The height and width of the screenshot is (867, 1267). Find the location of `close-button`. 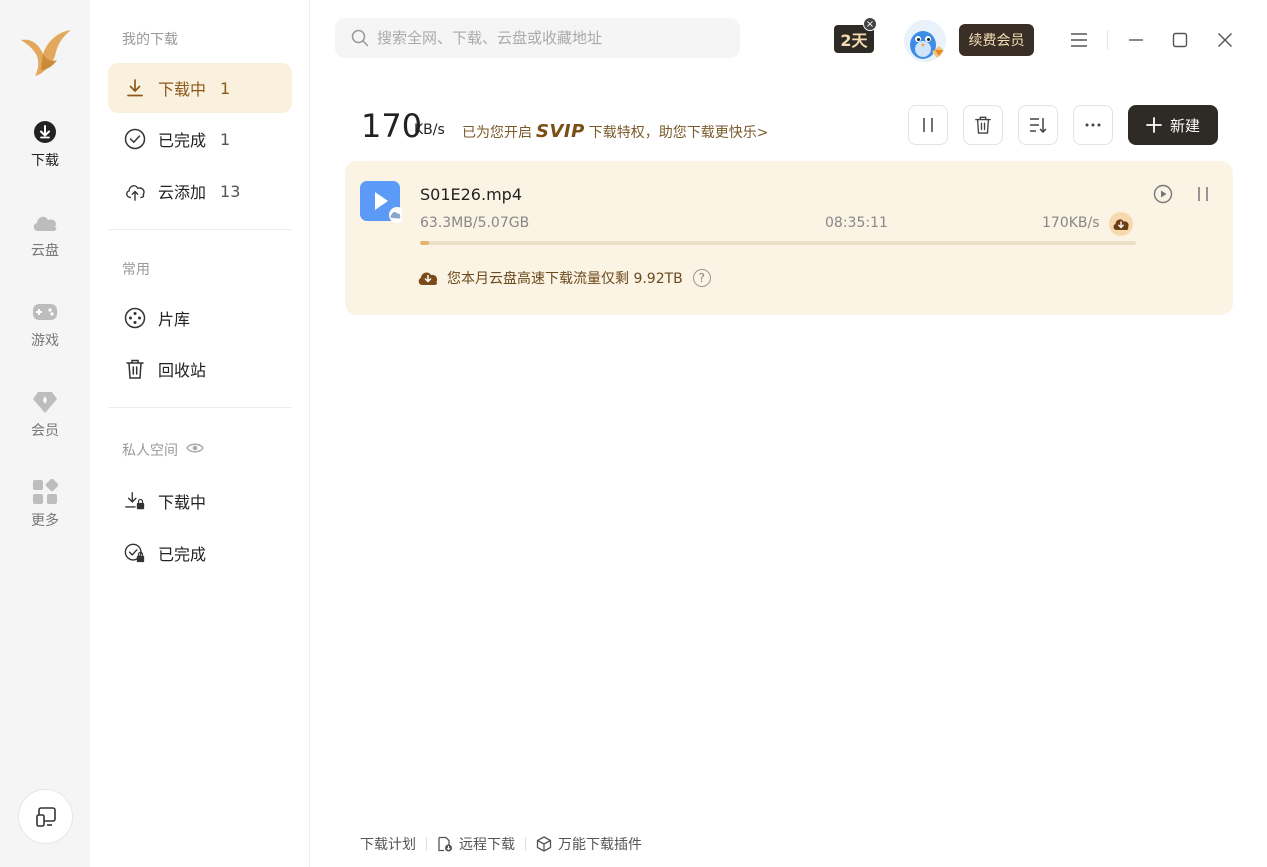

close-button is located at coordinates (1225, 40).